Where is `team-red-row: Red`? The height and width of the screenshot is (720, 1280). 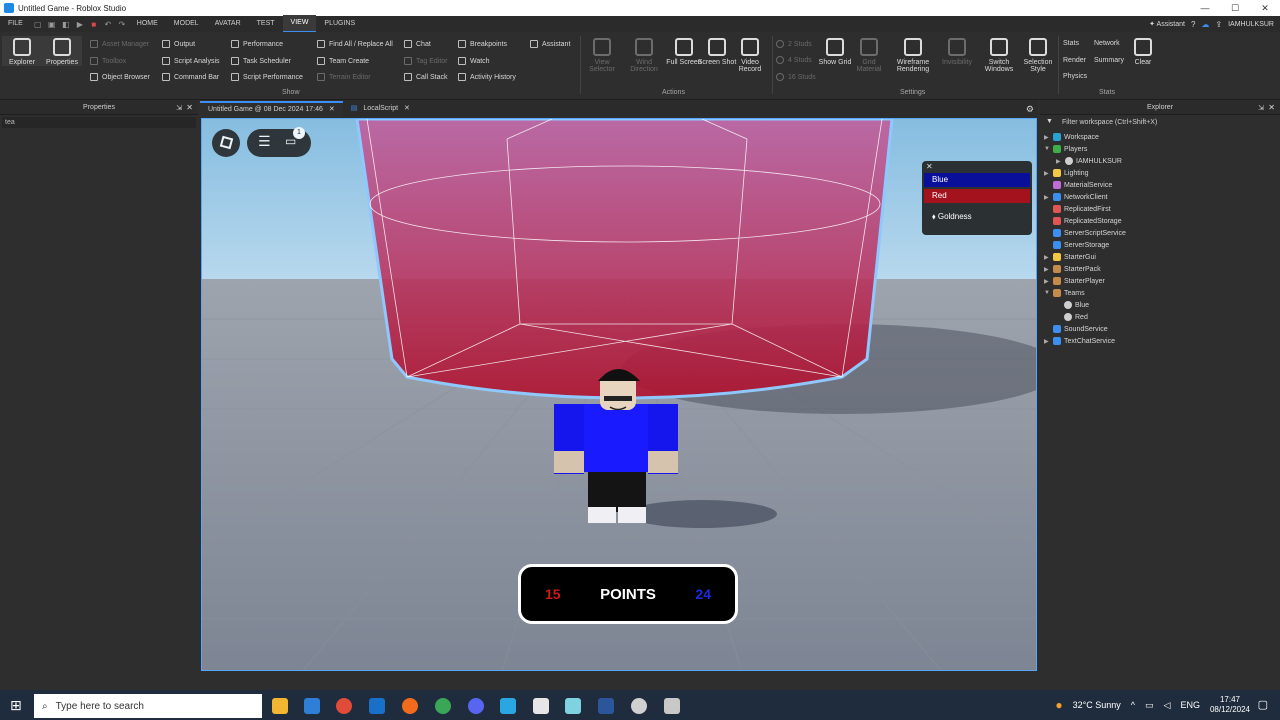
team-red-row: Red is located at coordinates (977, 196).